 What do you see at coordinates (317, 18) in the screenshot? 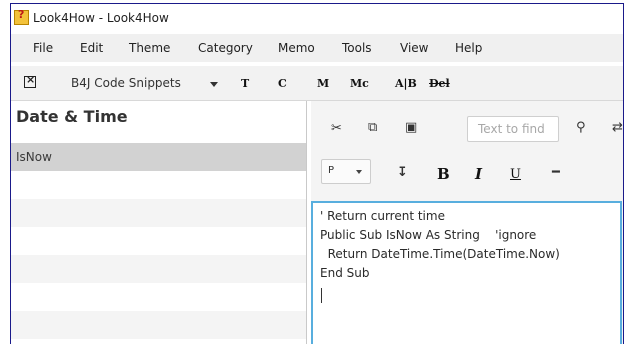
I see `title-bar: Look4How - Look4How` at bounding box center [317, 18].